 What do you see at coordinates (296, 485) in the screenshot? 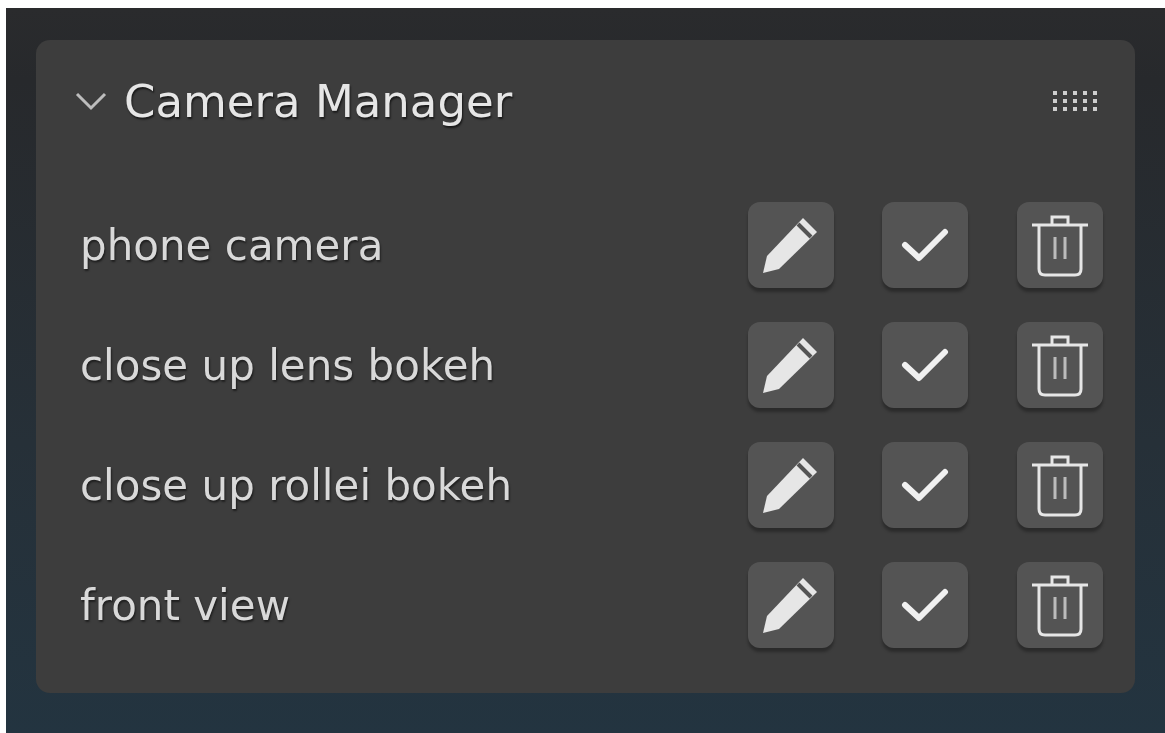
I see `camera-name: close up rollei bokeh` at bounding box center [296, 485].